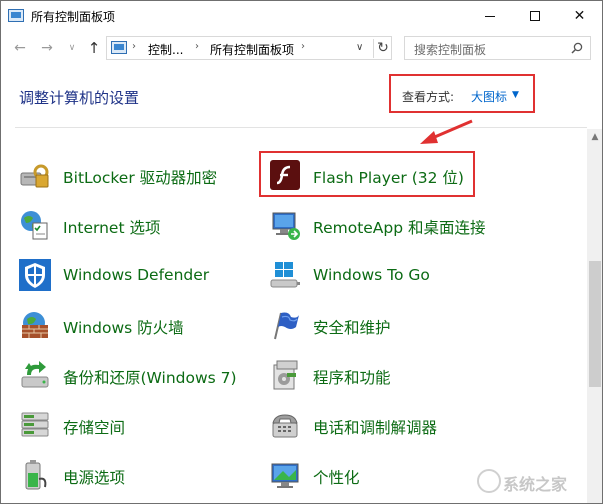  I want to click on item-label: RemoteApp 和桌面连接, so click(399, 227).